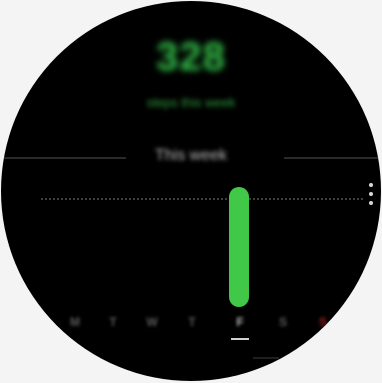  What do you see at coordinates (239, 247) in the screenshot?
I see `day-bar` at bounding box center [239, 247].